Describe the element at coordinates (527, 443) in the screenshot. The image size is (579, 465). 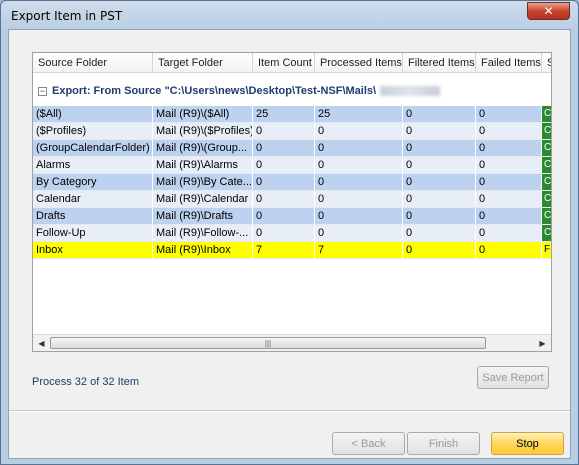
I see `stop-button: Stop` at that location.